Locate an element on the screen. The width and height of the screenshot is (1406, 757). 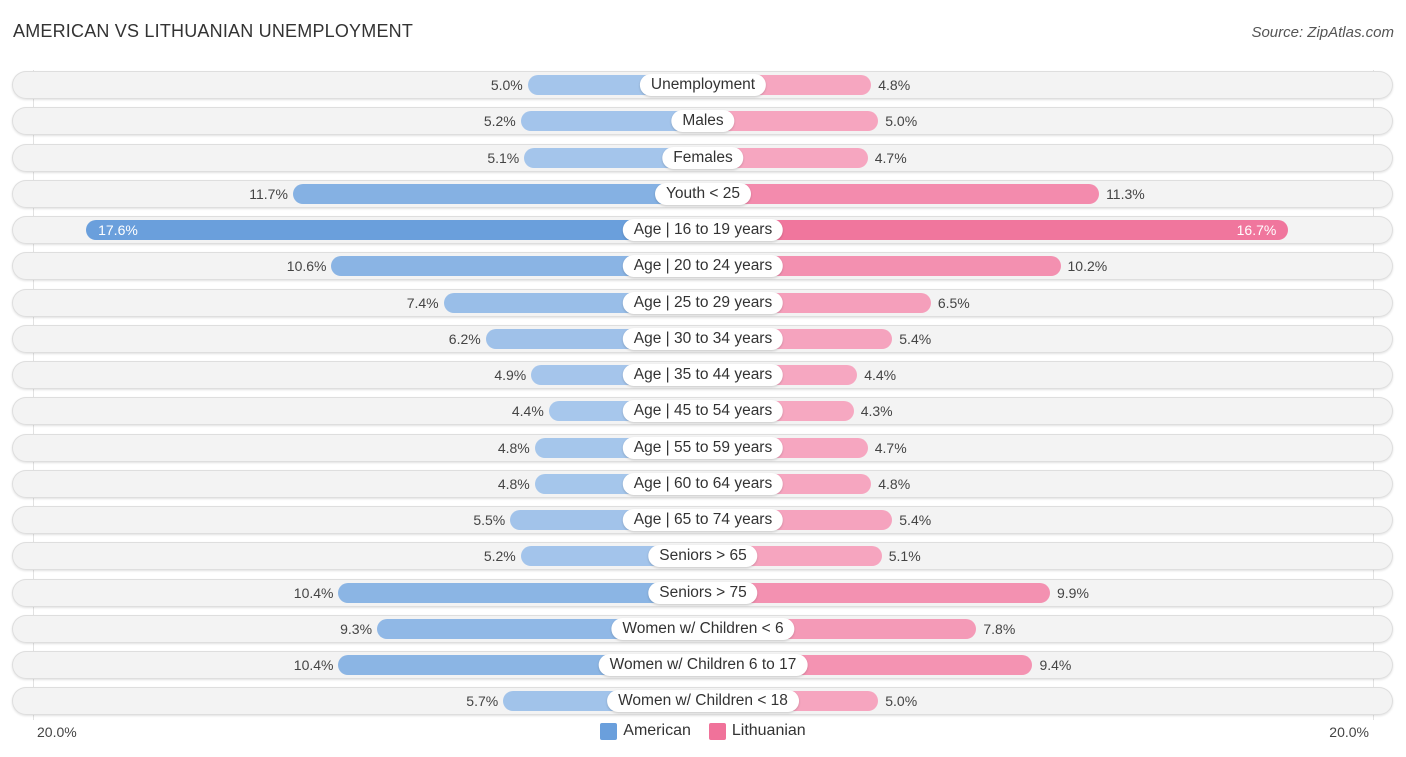
chart-row: 10.4% 9.4% Women w/ Children 6 to 17 is located at coordinates (702, 665).